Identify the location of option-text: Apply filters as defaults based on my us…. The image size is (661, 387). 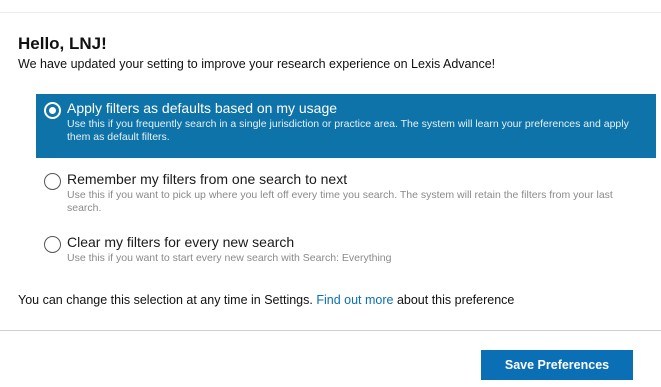
(356, 122).